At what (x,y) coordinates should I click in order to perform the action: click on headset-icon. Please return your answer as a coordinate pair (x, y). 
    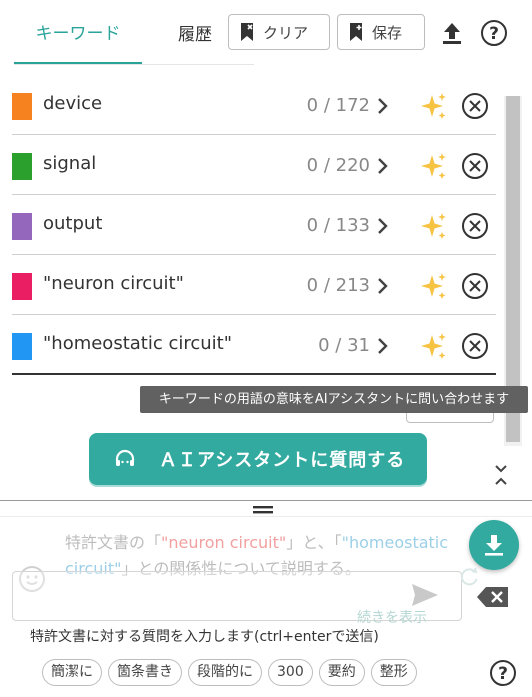
    Looking at the image, I should click on (125, 457).